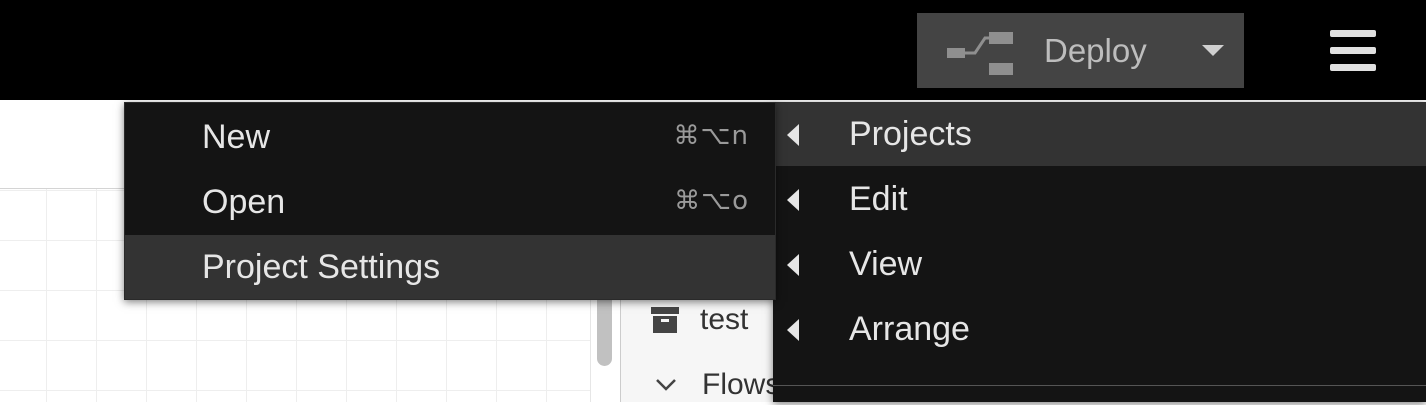 The width and height of the screenshot is (1426, 405). I want to click on submenu-item-open: Open ⌘⌥o, so click(450, 202).